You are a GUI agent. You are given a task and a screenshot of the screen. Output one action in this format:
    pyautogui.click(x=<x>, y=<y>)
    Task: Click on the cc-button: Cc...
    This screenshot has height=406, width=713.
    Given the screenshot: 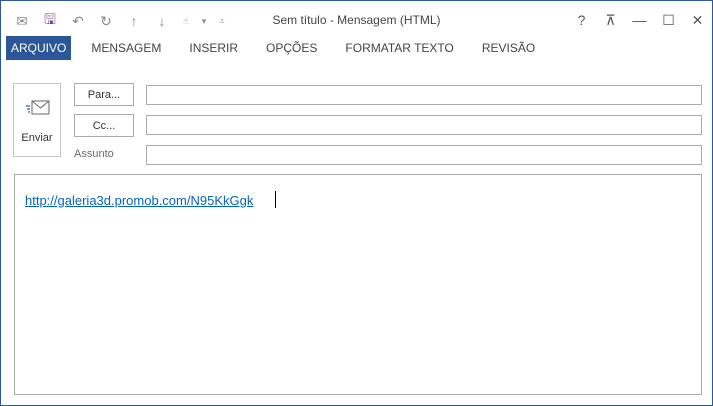 What is the action you would take?
    pyautogui.click(x=104, y=125)
    